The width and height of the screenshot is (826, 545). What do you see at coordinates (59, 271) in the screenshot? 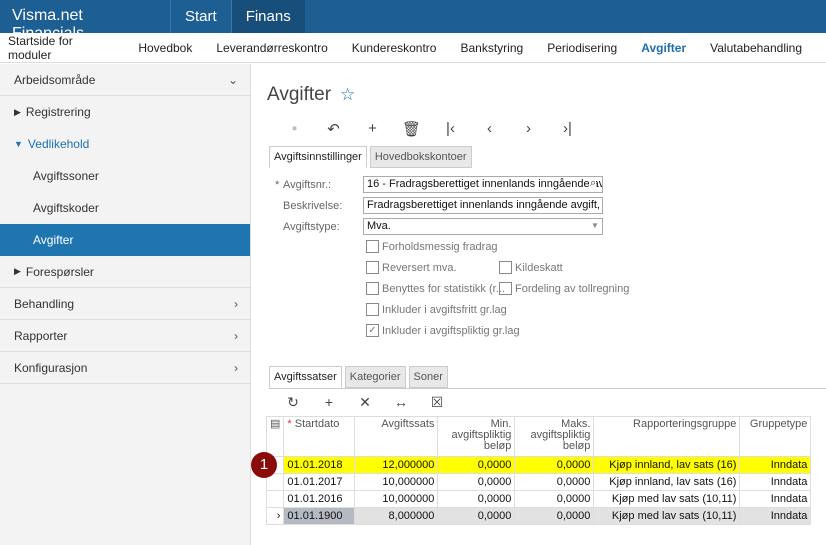
I see `label: Forespørsler` at bounding box center [59, 271].